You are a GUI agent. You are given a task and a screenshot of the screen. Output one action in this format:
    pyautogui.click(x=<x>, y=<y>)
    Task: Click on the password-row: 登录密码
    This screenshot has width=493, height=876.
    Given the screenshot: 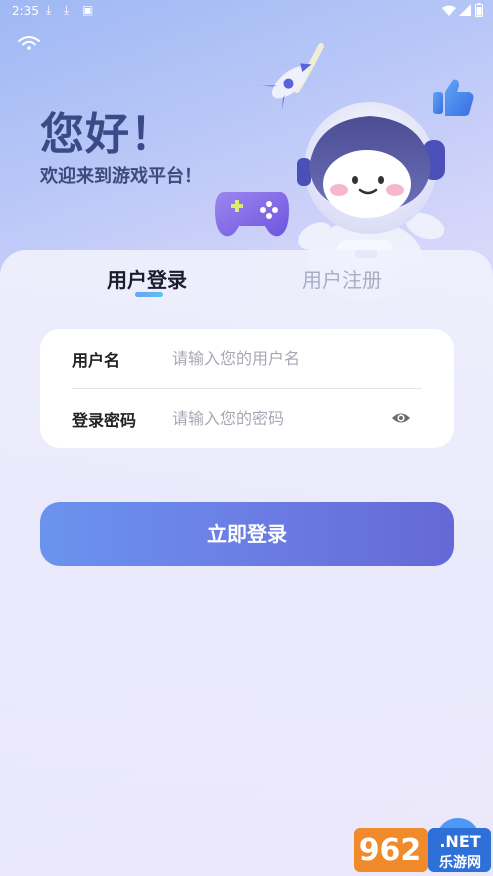 What is the action you would take?
    pyautogui.click(x=247, y=418)
    